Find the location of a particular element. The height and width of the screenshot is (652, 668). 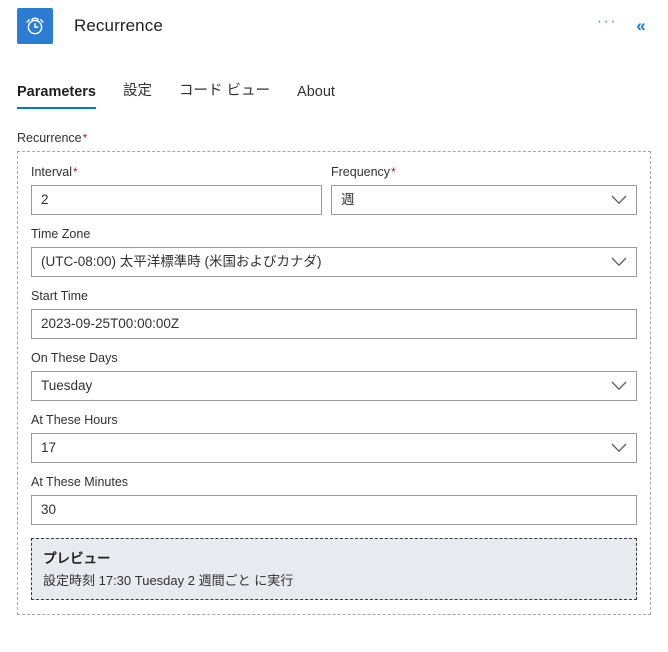

interval-field: Interval* 2 is located at coordinates (176, 189).